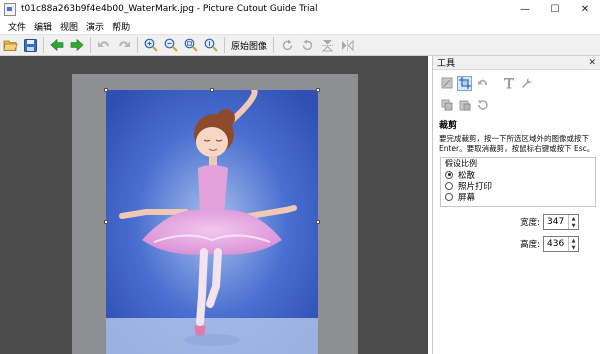 The image size is (600, 354). I want to click on zoom-in-button, so click(151, 45).